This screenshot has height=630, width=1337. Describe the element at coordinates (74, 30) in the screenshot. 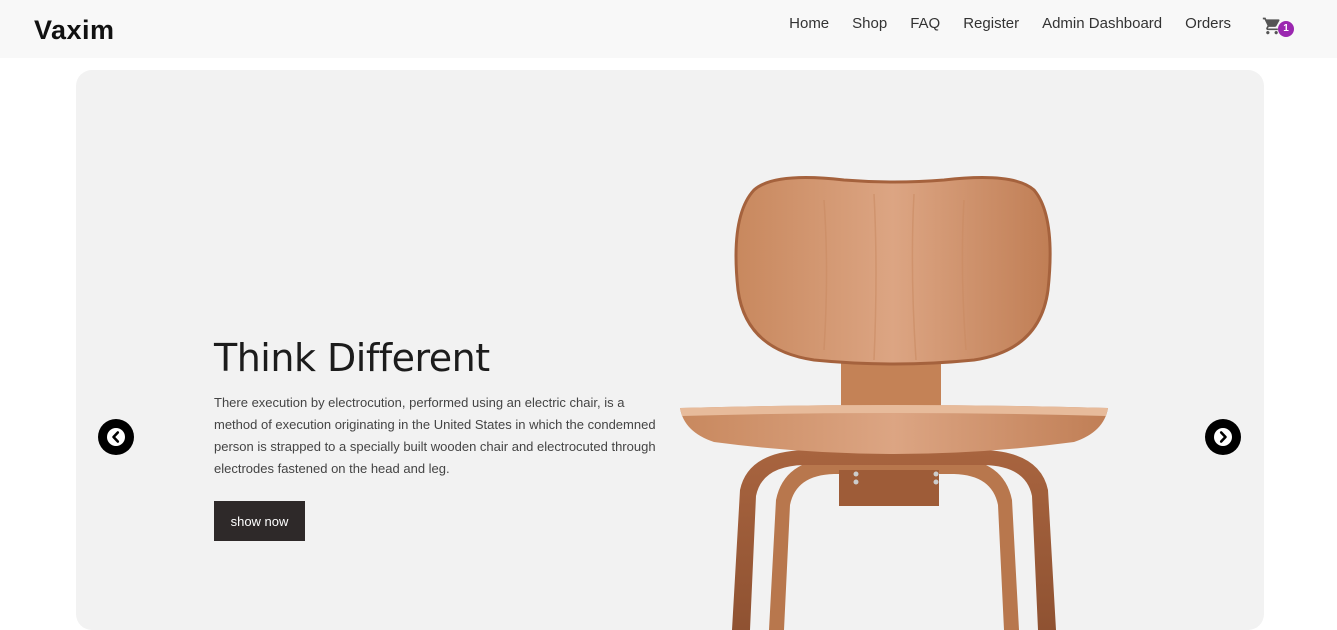

I see `brand-logo: Vaxim` at that location.